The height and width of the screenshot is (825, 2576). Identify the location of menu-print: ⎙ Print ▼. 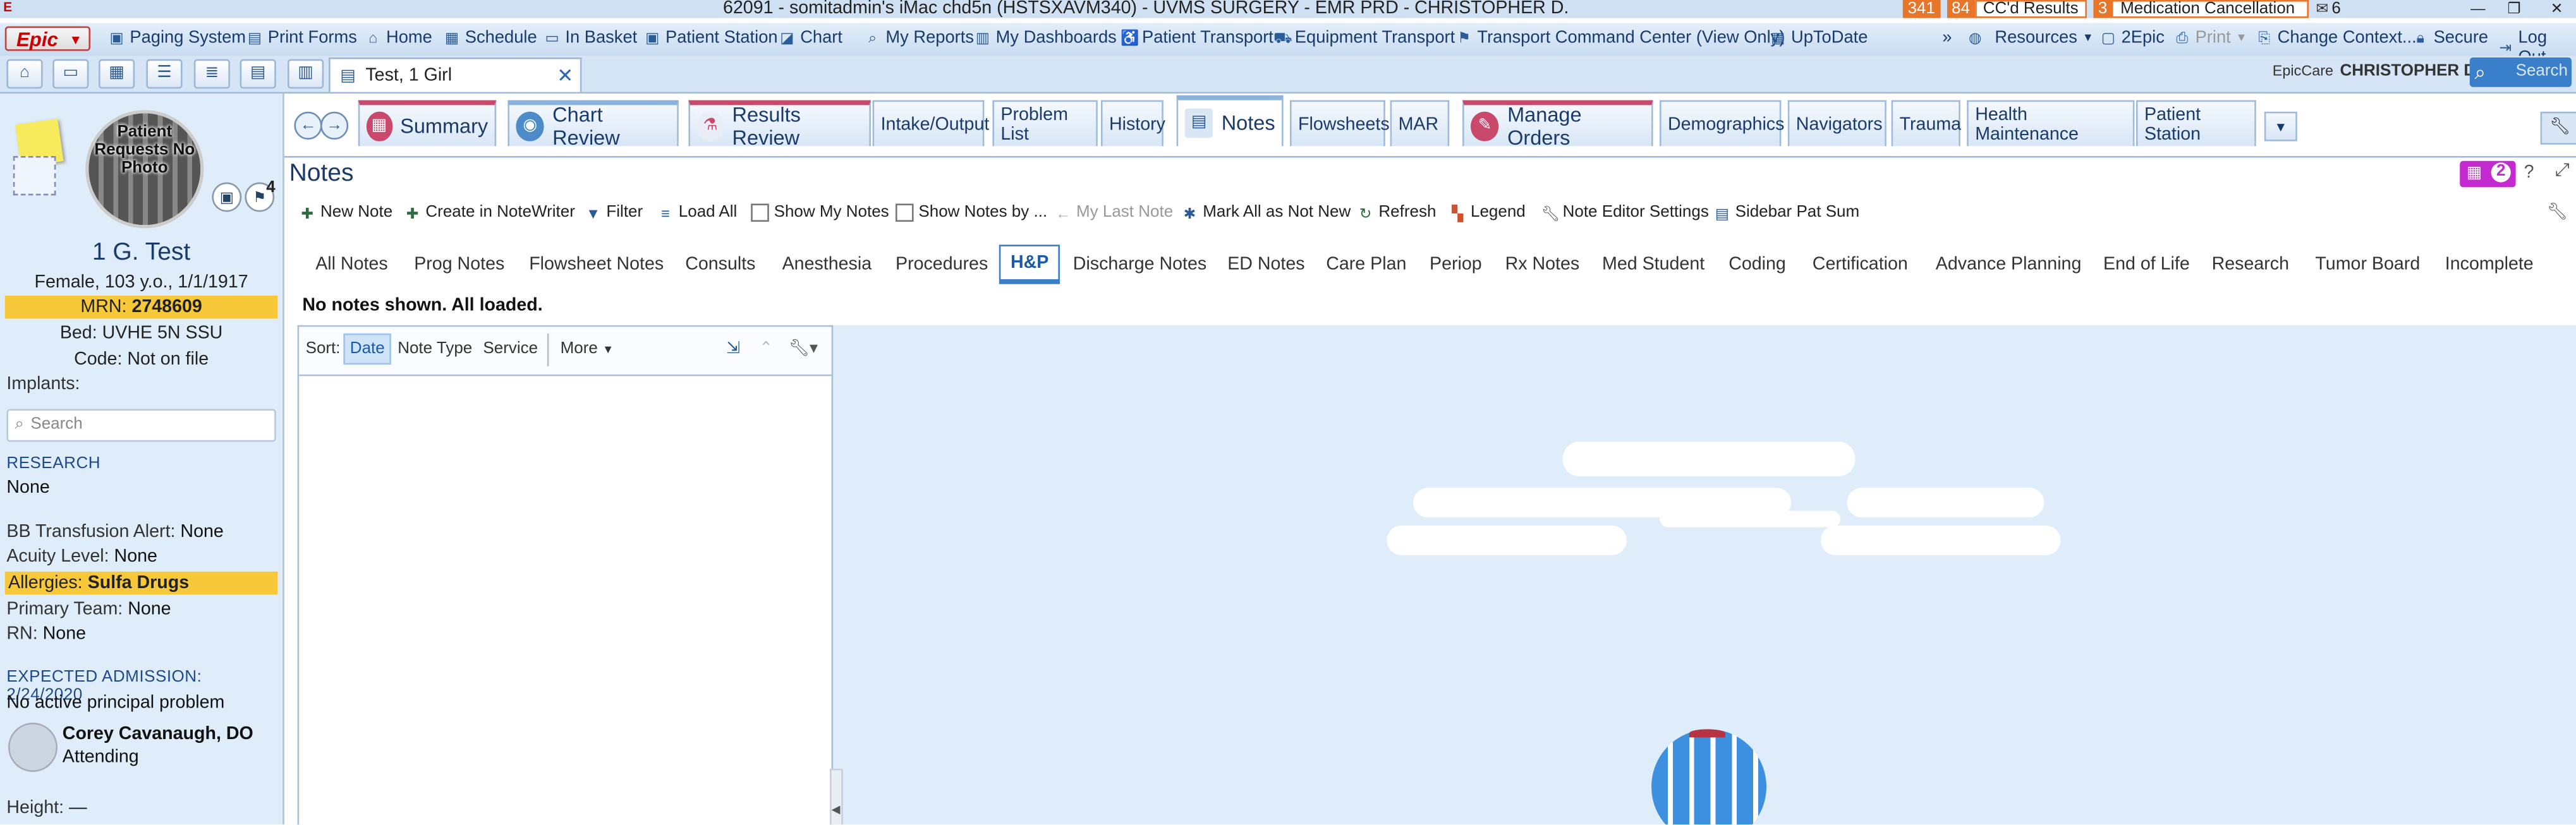
(2210, 37).